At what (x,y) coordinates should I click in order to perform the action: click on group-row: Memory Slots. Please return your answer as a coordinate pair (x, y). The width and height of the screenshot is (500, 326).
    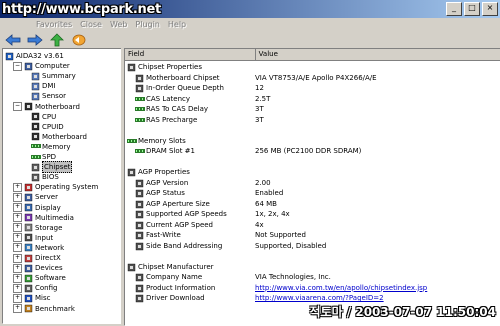
    Looking at the image, I should click on (312, 141).